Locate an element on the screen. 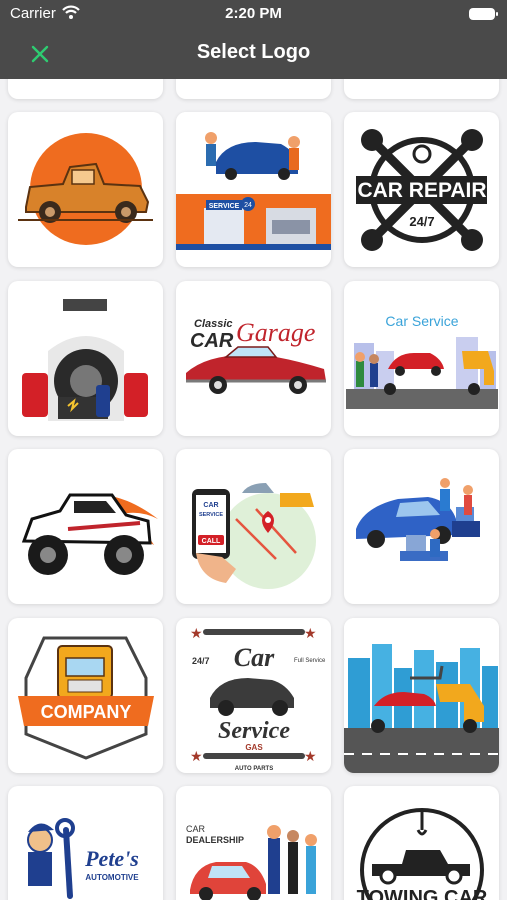 This screenshot has height=900, width=507. phone-call-label: CALL is located at coordinates (211, 541).